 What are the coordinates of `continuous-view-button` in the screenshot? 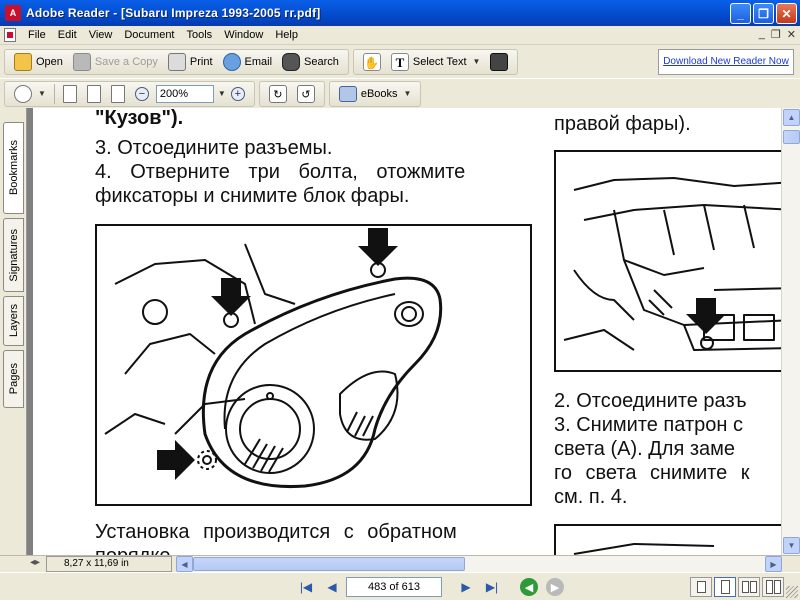 It's located at (725, 587).